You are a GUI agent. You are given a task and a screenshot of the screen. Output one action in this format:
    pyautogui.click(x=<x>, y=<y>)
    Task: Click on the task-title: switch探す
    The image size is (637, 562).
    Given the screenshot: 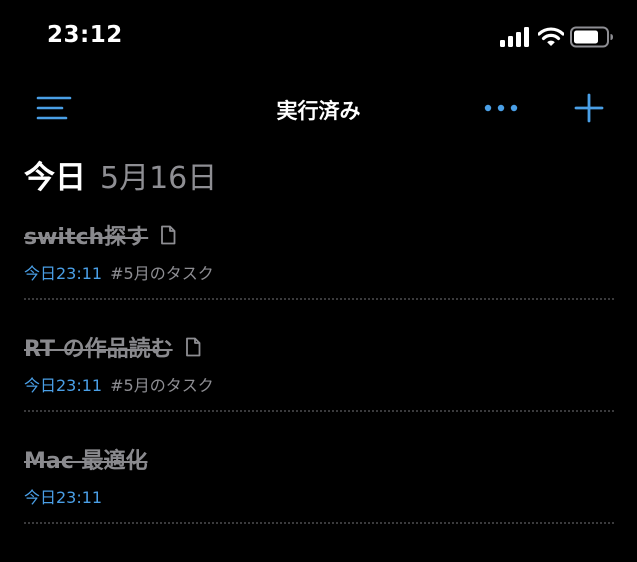 What is the action you would take?
    pyautogui.click(x=86, y=237)
    